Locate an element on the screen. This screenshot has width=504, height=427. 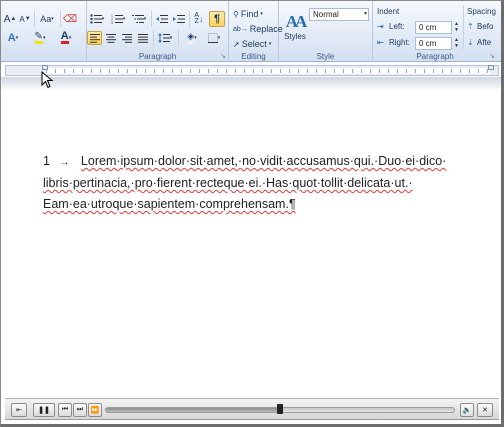
borders-button: ▾ is located at coordinates (214, 38).